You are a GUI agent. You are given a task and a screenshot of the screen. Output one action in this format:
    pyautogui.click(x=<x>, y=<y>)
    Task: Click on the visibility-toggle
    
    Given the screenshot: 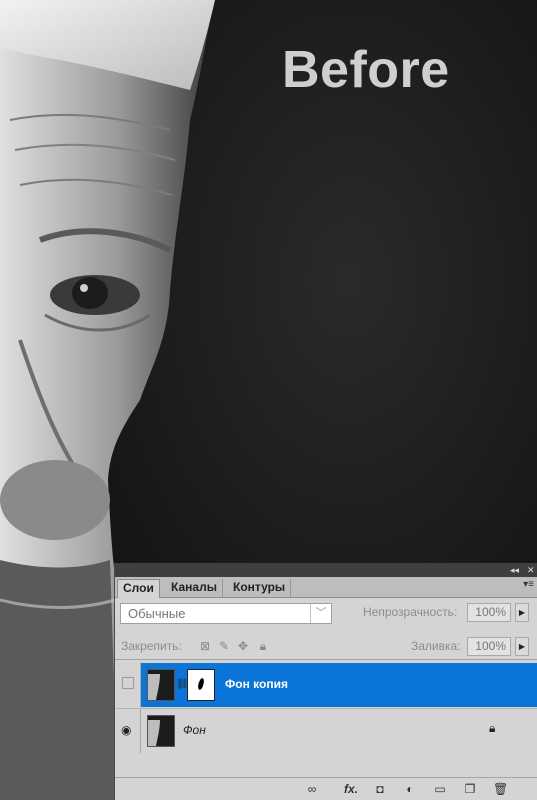 What is the action you would take?
    pyautogui.click(x=128, y=685)
    